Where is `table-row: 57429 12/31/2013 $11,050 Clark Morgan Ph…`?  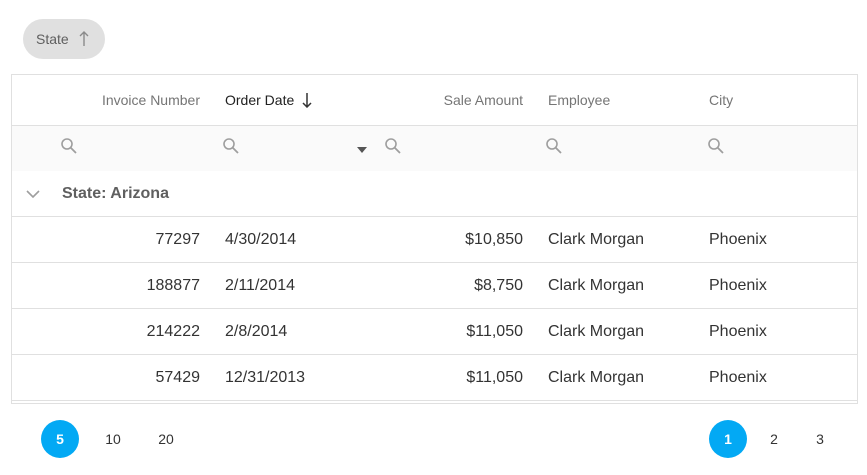 table-row: 57429 12/31/2013 $11,050 Clark Morgan Ph… is located at coordinates (434, 378).